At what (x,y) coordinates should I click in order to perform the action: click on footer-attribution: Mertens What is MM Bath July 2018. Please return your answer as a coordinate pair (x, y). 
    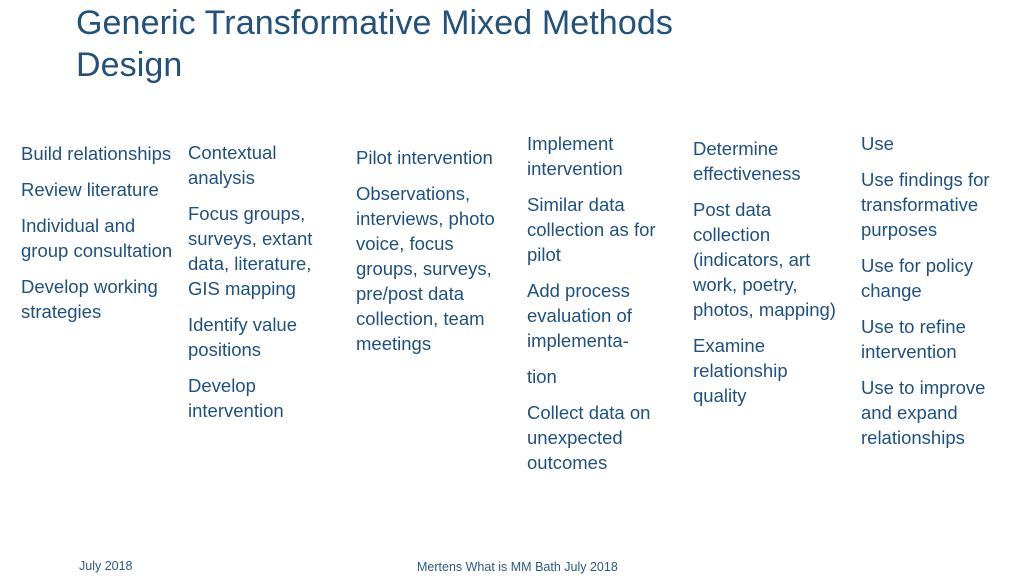
    Looking at the image, I should click on (517, 567).